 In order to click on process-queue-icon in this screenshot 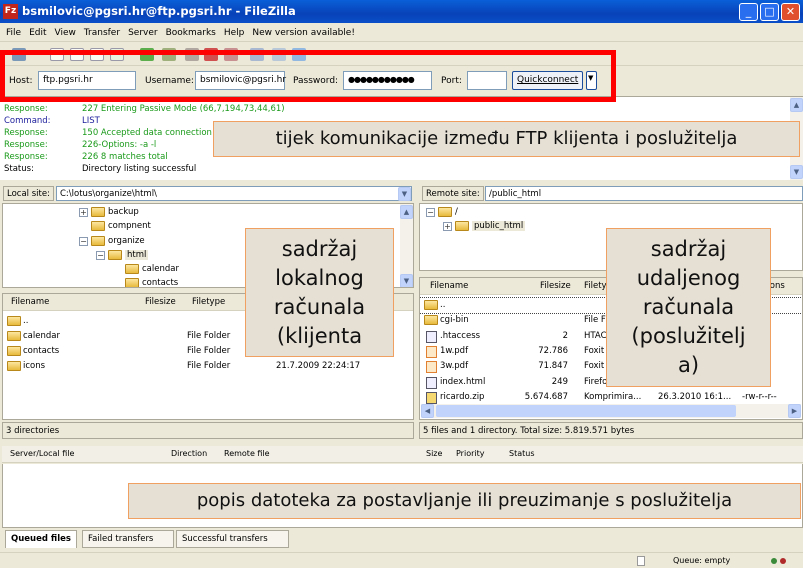, I will do `click(169, 54)`.